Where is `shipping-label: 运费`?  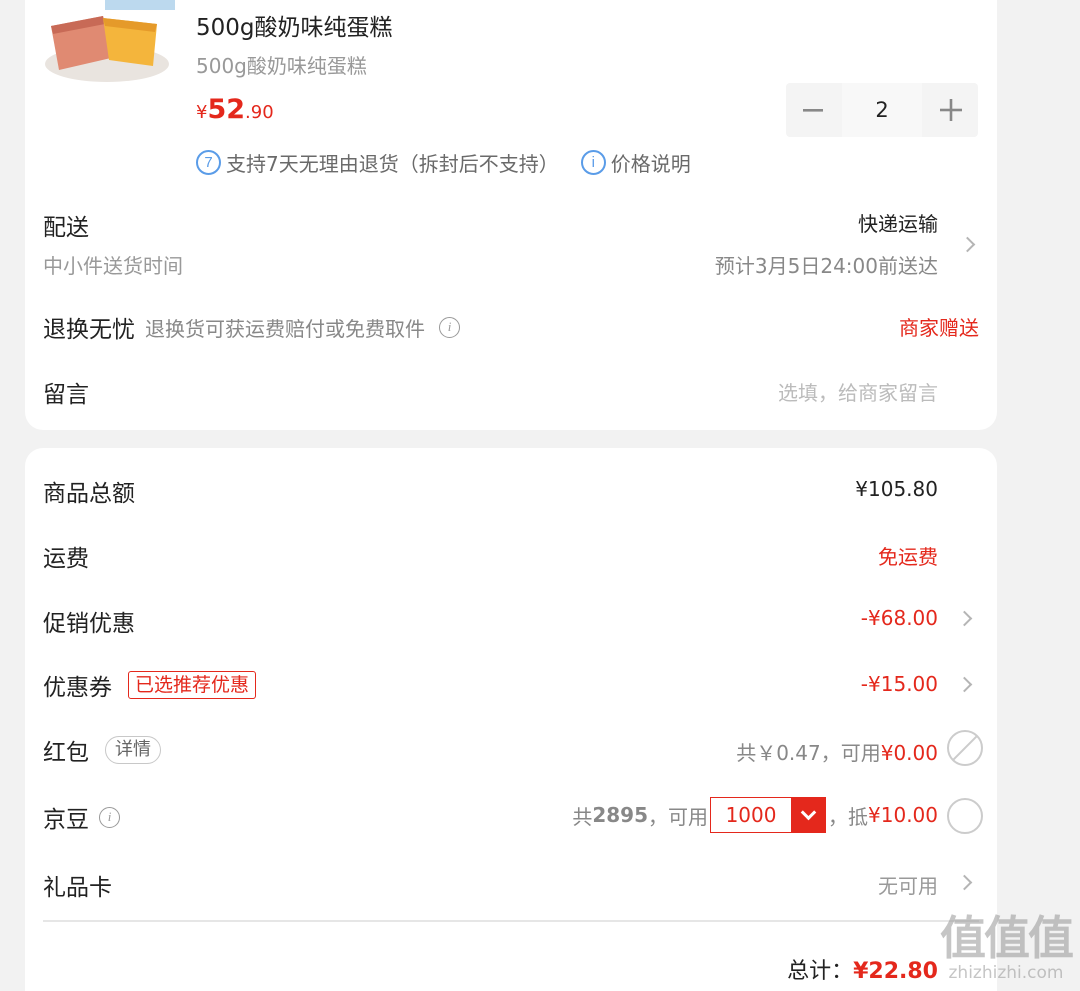 shipping-label: 运费 is located at coordinates (66, 559).